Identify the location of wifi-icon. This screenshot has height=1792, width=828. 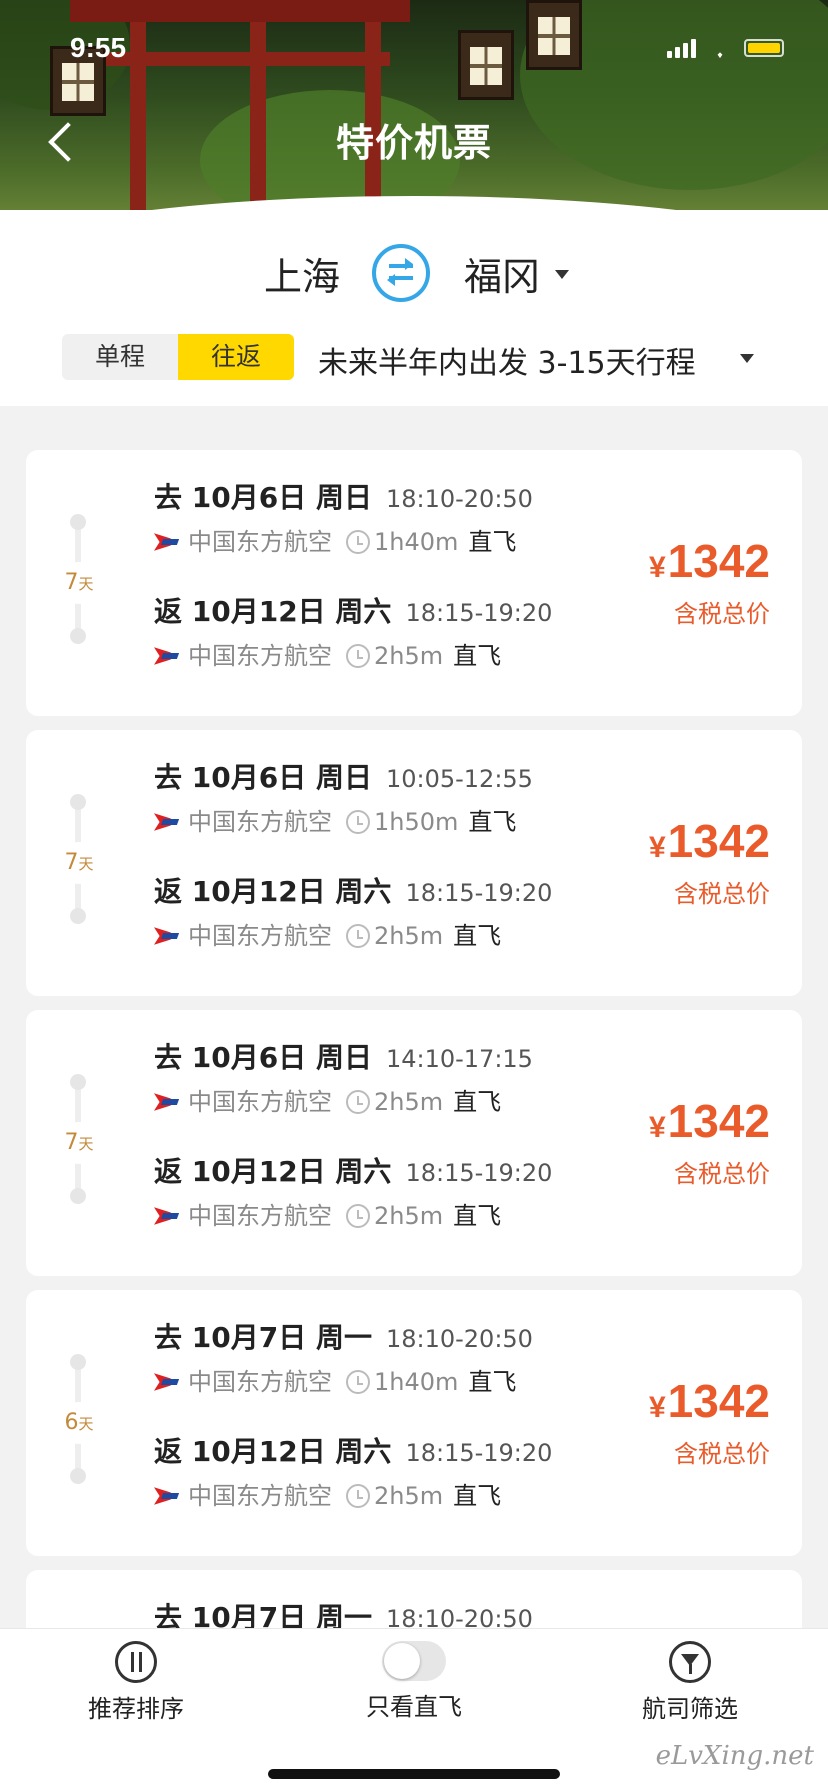
(720, 48).